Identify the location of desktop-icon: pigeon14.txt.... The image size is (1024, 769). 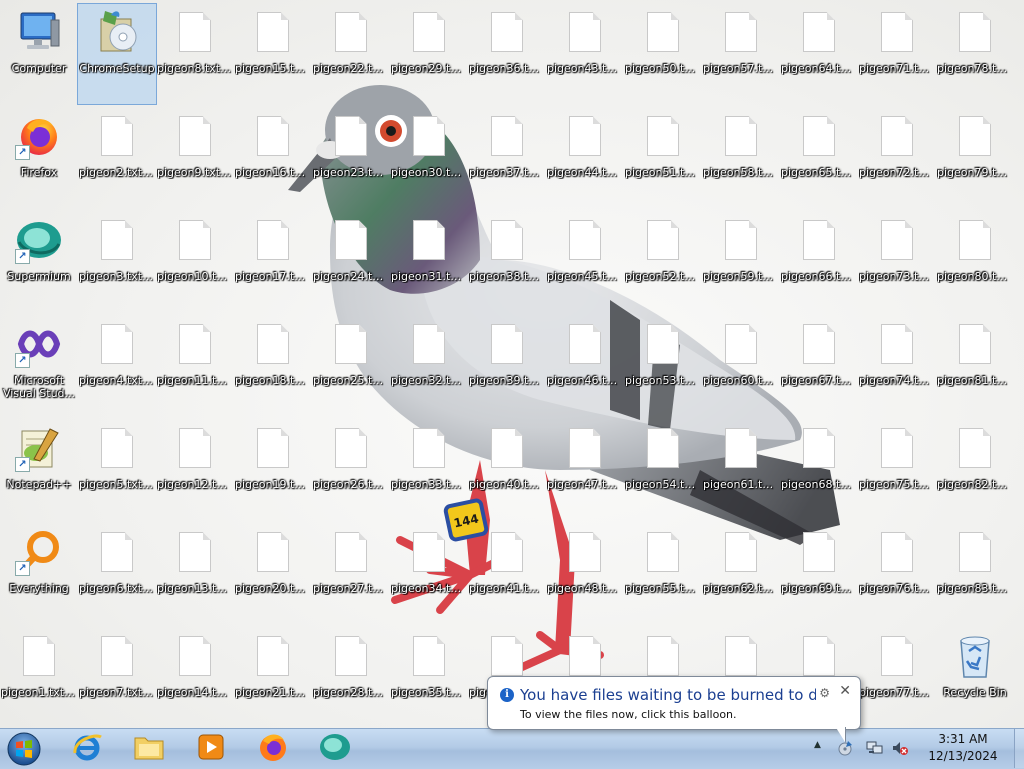
(195, 678).